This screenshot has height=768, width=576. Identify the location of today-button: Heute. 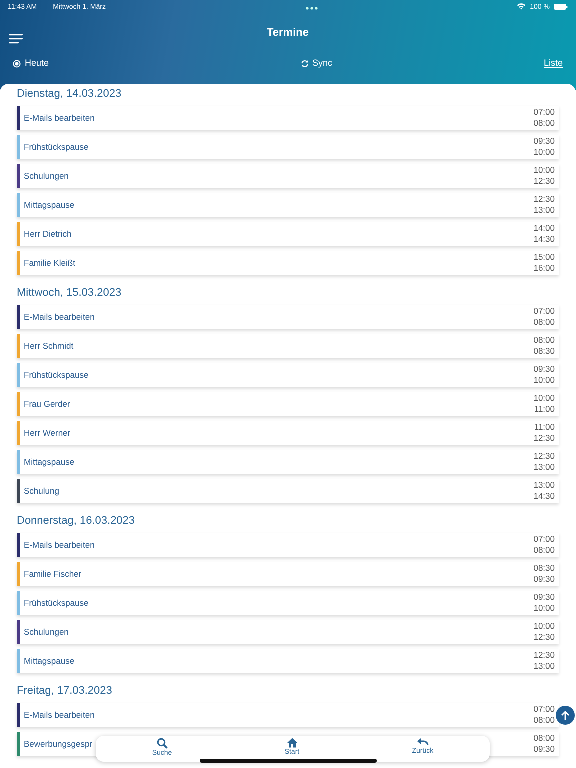
(31, 64).